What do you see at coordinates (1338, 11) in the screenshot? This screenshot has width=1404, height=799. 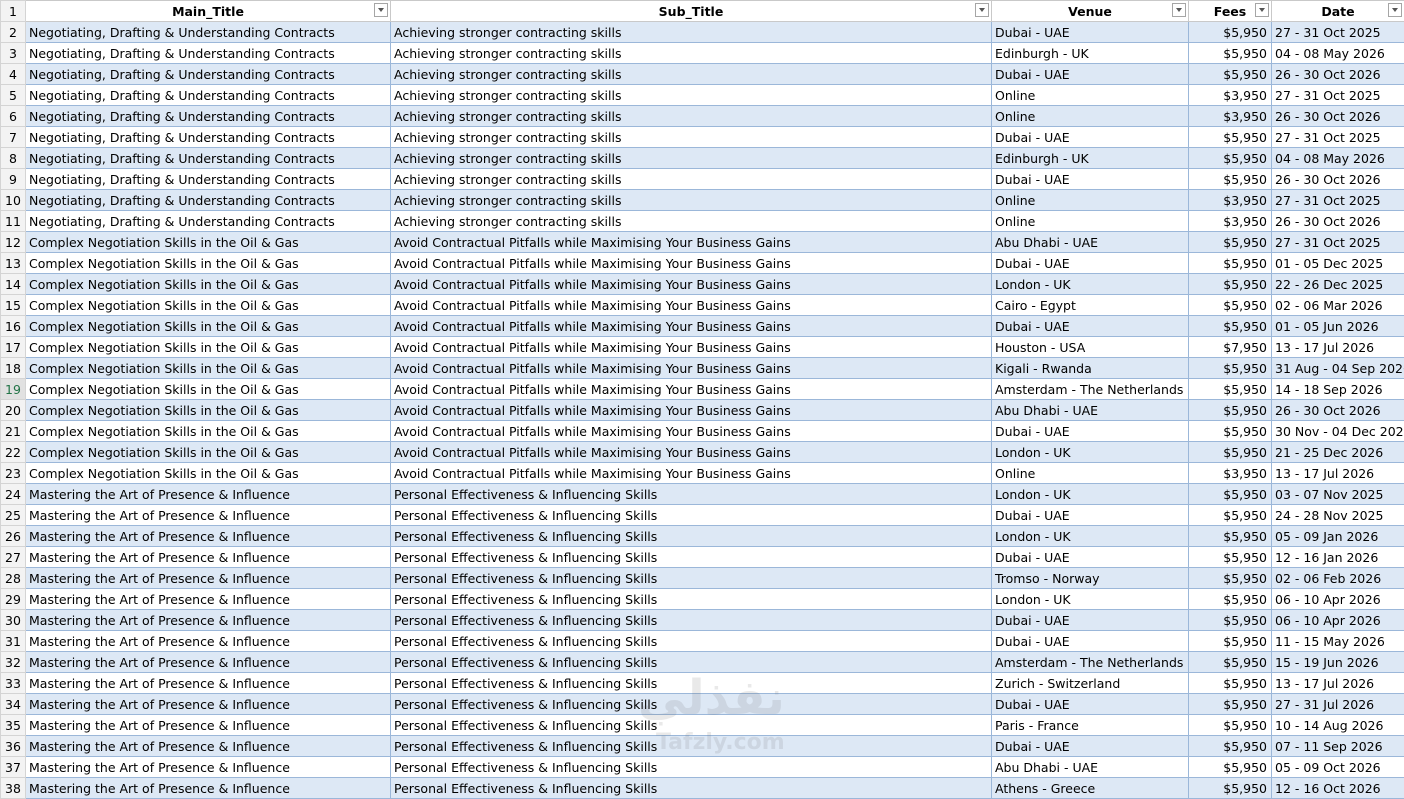 I see `column-header-date: Date` at bounding box center [1338, 11].